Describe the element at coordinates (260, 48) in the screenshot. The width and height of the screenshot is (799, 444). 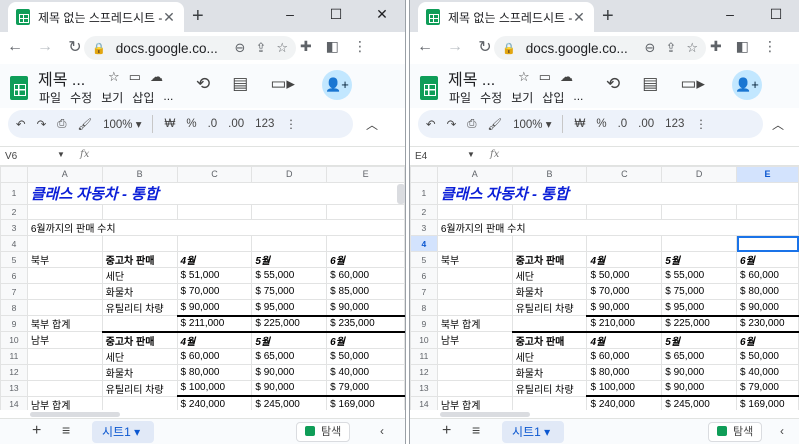
I see `share-page-icon: ⇪` at that location.